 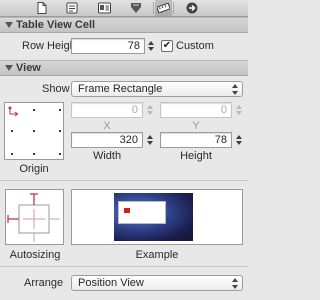 What do you see at coordinates (107, 156) in the screenshot?
I see `width-label: Width` at bounding box center [107, 156].